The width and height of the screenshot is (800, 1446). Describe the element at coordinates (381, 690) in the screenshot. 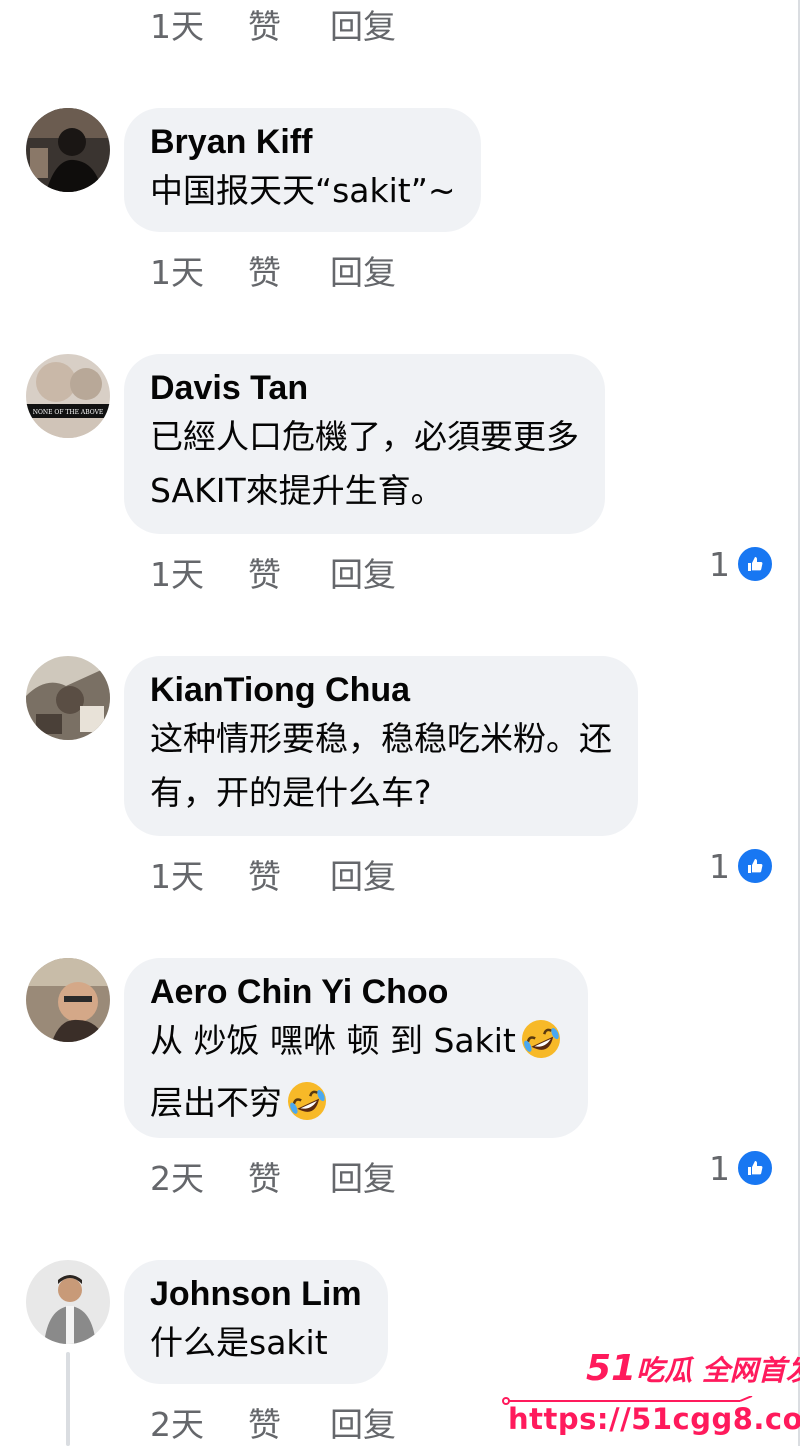

I see `comment-author: KianTiong Chua` at that location.